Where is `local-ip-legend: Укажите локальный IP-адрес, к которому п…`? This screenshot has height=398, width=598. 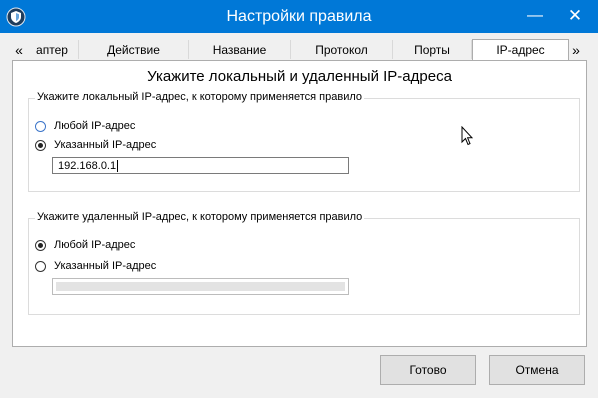 local-ip-legend: Укажите локальный IP-адрес, к которому п… is located at coordinates (199, 97).